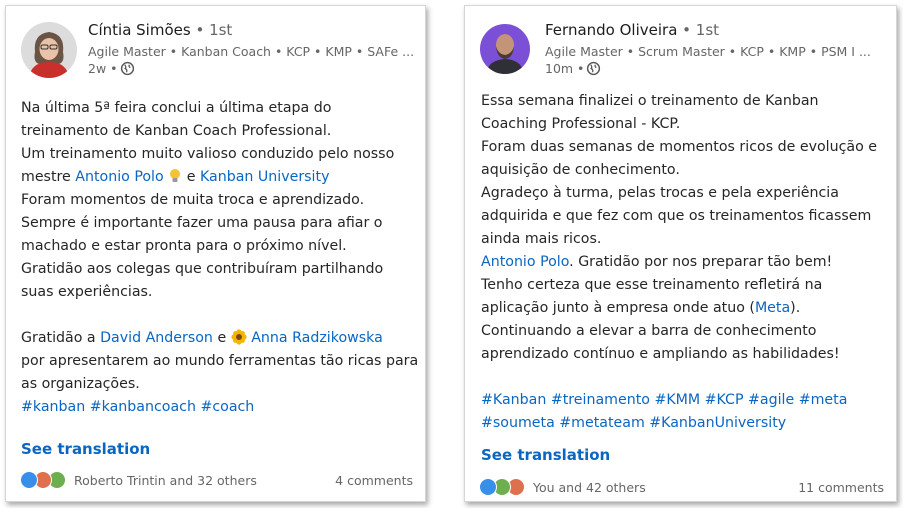  Describe the element at coordinates (219, 384) in the screenshot. I see `post-text-line: as organizações.` at that location.